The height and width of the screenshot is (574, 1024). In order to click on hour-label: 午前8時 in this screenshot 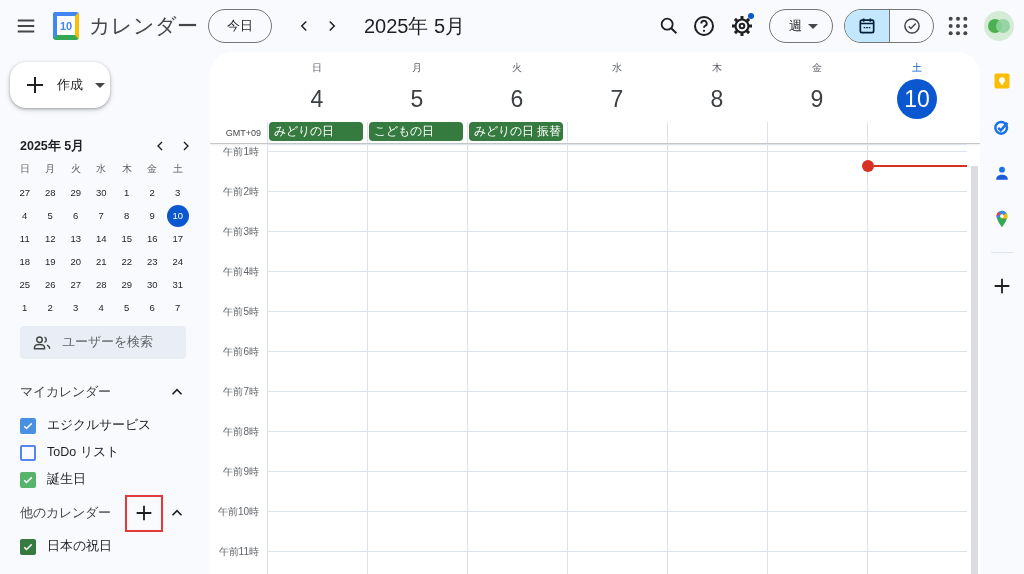, I will do `click(241, 432)`.